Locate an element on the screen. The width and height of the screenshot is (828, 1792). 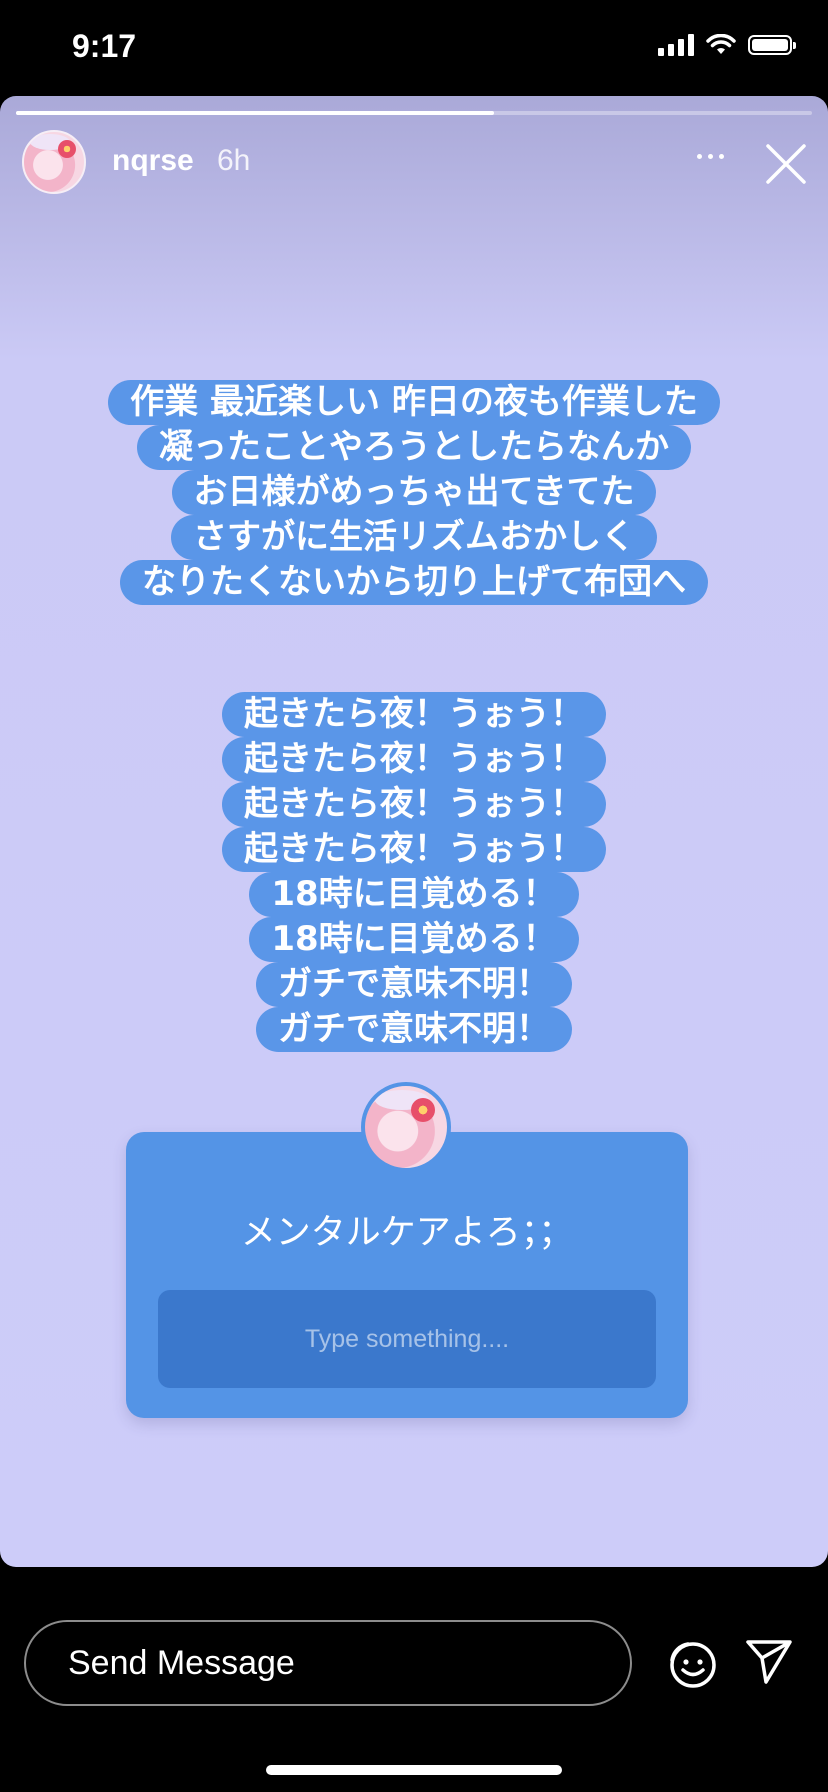
story-text-line: なりたくないから切り上げて布団へ is located at coordinates (414, 582).